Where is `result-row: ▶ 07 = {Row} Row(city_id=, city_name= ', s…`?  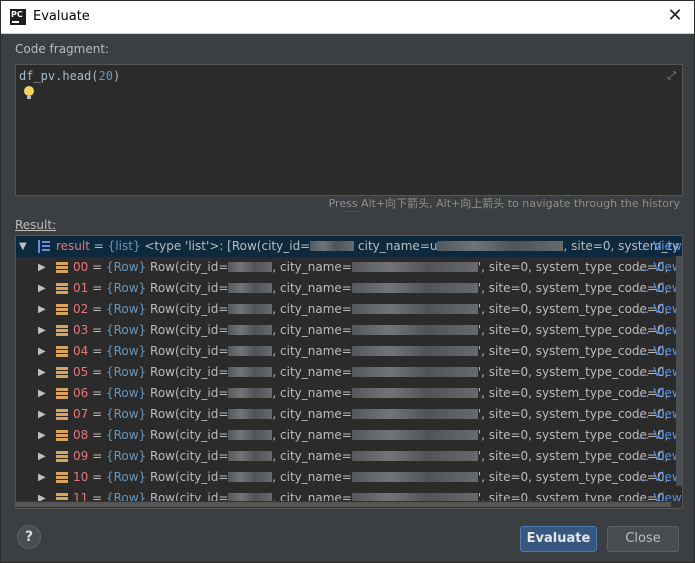 result-row: ▶ 07 = {Row} Row(city_id=, city_name= ', s… is located at coordinates (349, 414).